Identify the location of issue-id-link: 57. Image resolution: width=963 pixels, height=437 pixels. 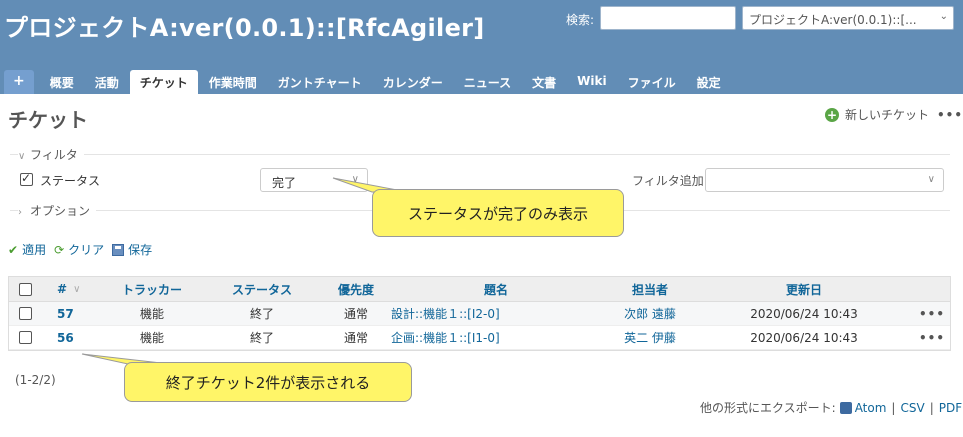
(77, 313).